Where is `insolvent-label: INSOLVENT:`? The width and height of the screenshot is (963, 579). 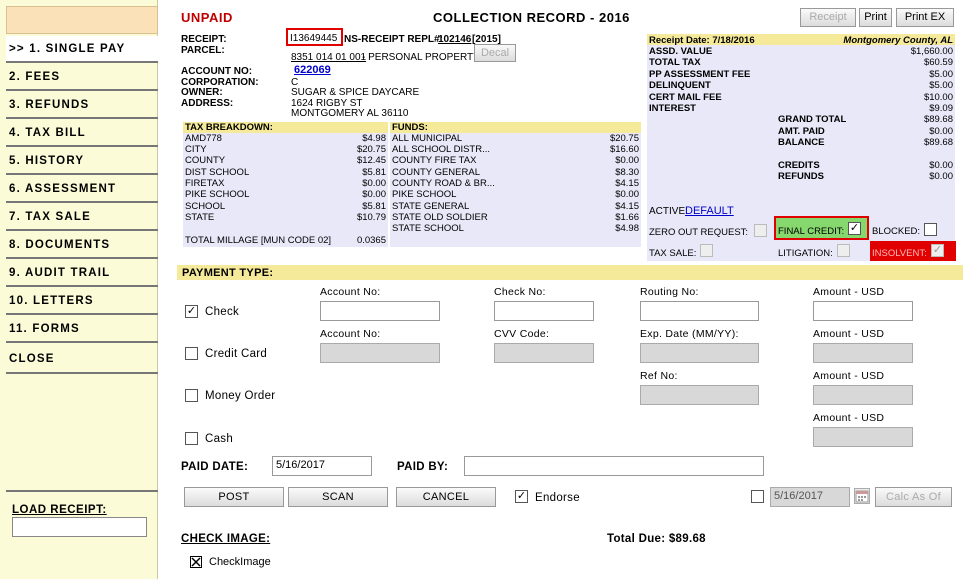
insolvent-label: INSOLVENT: is located at coordinates (899, 253).